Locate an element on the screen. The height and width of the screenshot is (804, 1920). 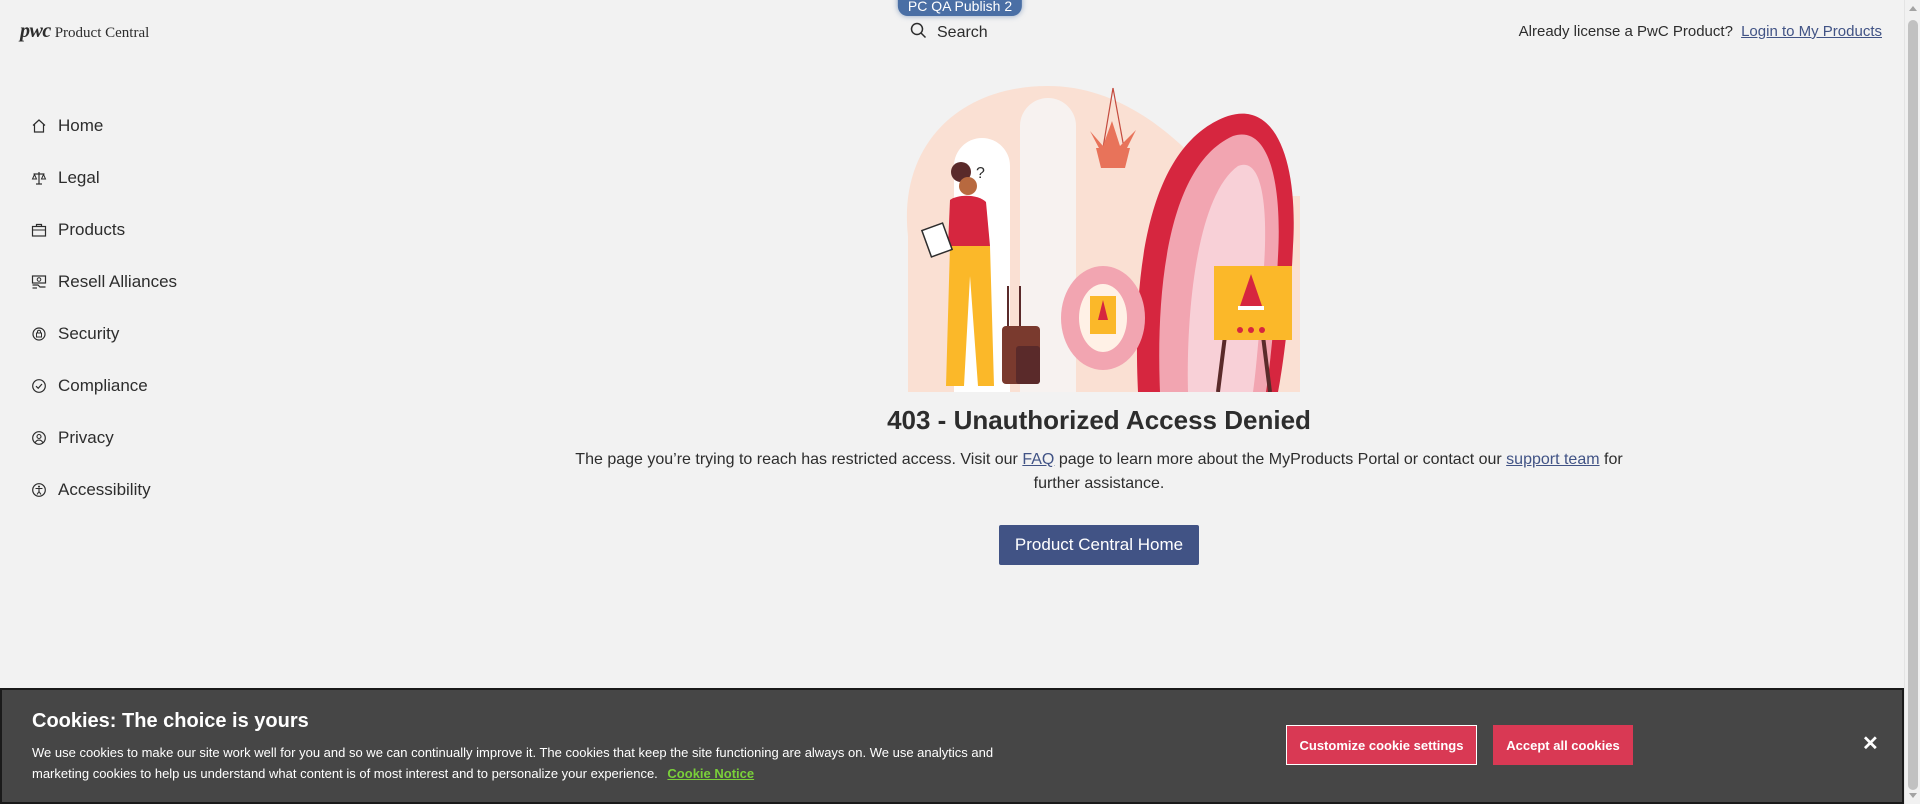
check-circle-icon is located at coordinates (39, 386).